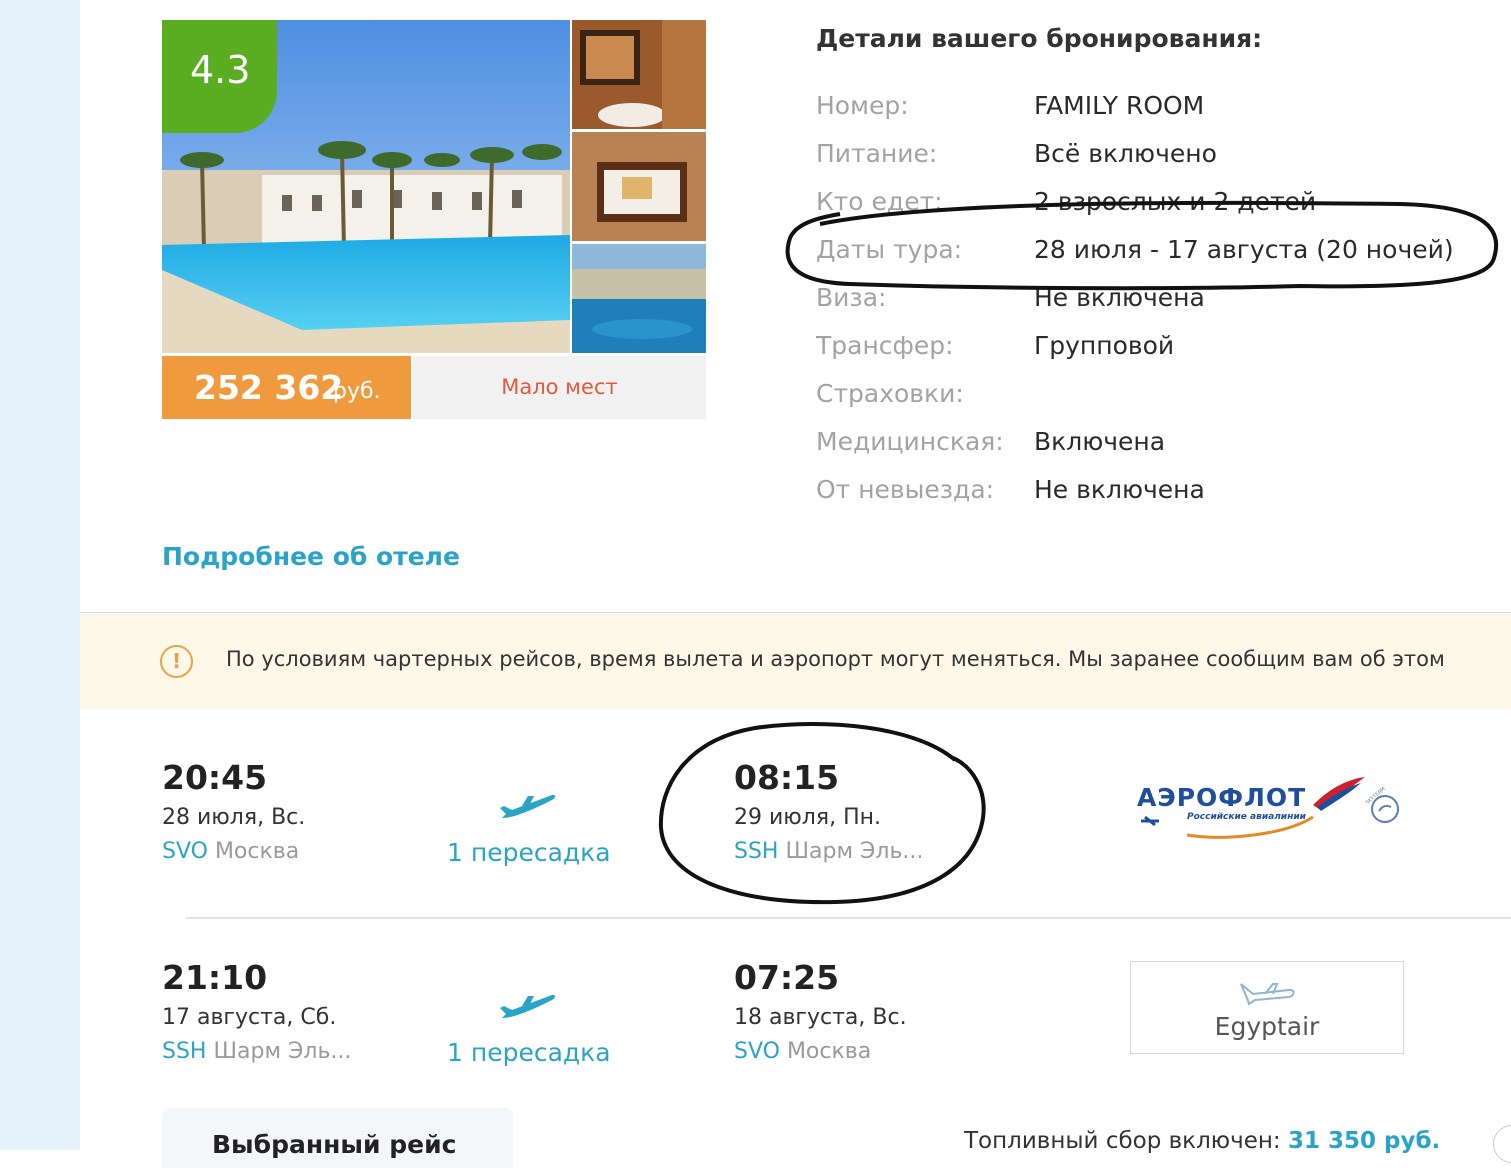 Image resolution: width=1511 pixels, height=1168 pixels. Describe the element at coordinates (757, 1051) in the screenshot. I see `flight2-arrival-code: SVO` at that location.